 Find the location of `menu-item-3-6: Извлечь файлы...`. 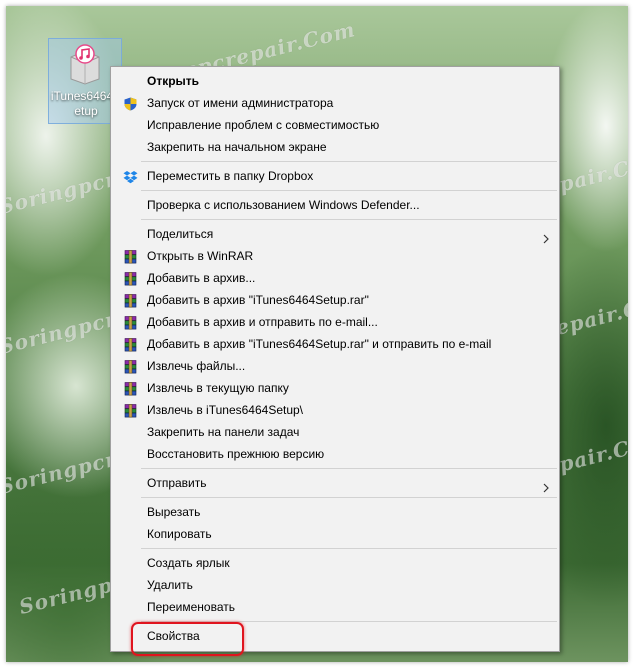

menu-item-3-6: Извлечь файлы... is located at coordinates (335, 366).